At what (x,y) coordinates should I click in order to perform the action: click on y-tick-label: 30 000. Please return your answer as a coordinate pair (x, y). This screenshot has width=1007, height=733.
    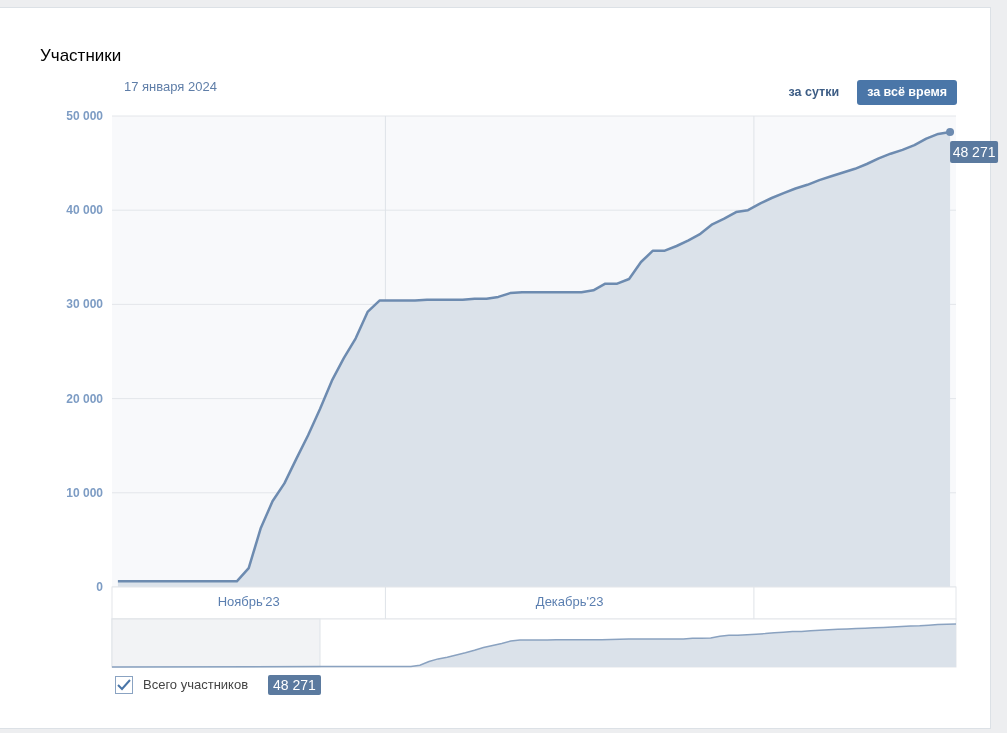
    Looking at the image, I should click on (84, 304).